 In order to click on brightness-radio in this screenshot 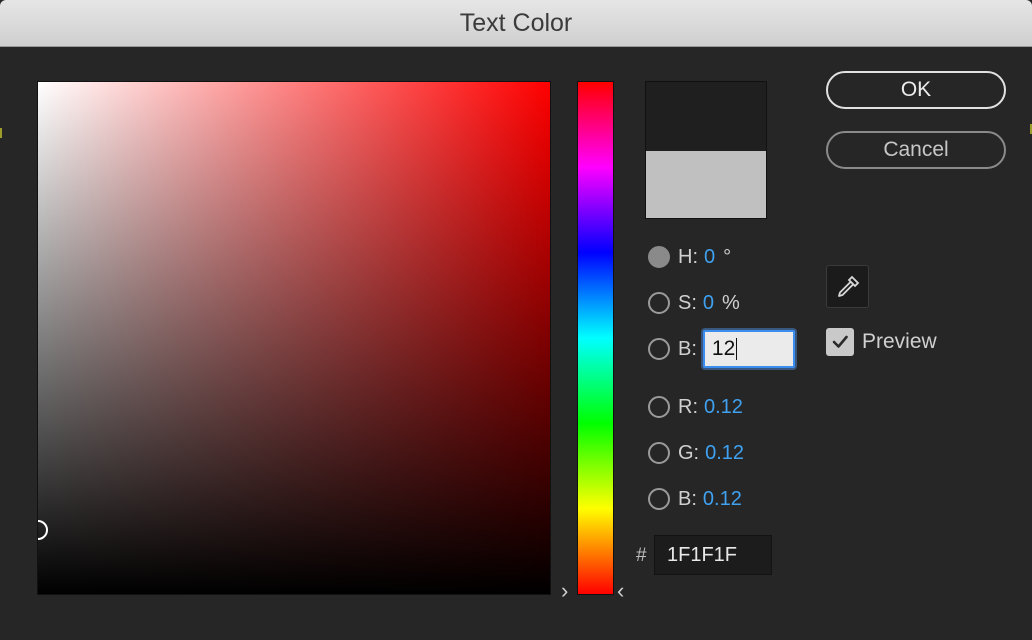, I will do `click(659, 349)`.